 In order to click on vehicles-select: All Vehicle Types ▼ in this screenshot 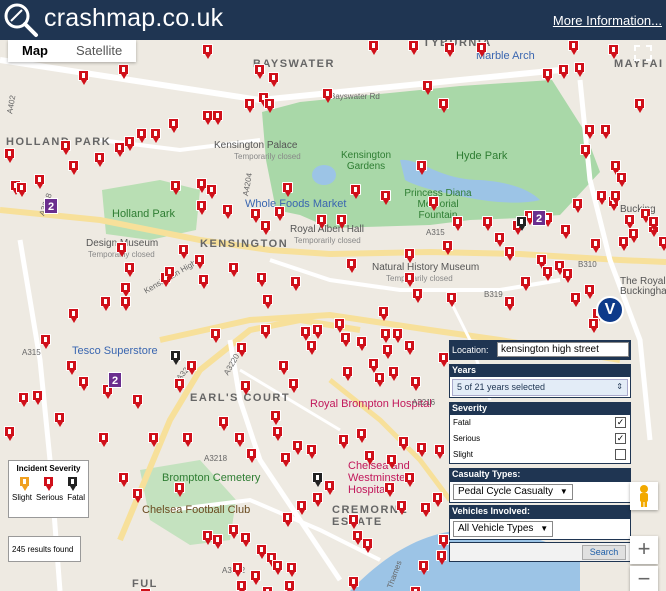, I will do `click(503, 529)`.